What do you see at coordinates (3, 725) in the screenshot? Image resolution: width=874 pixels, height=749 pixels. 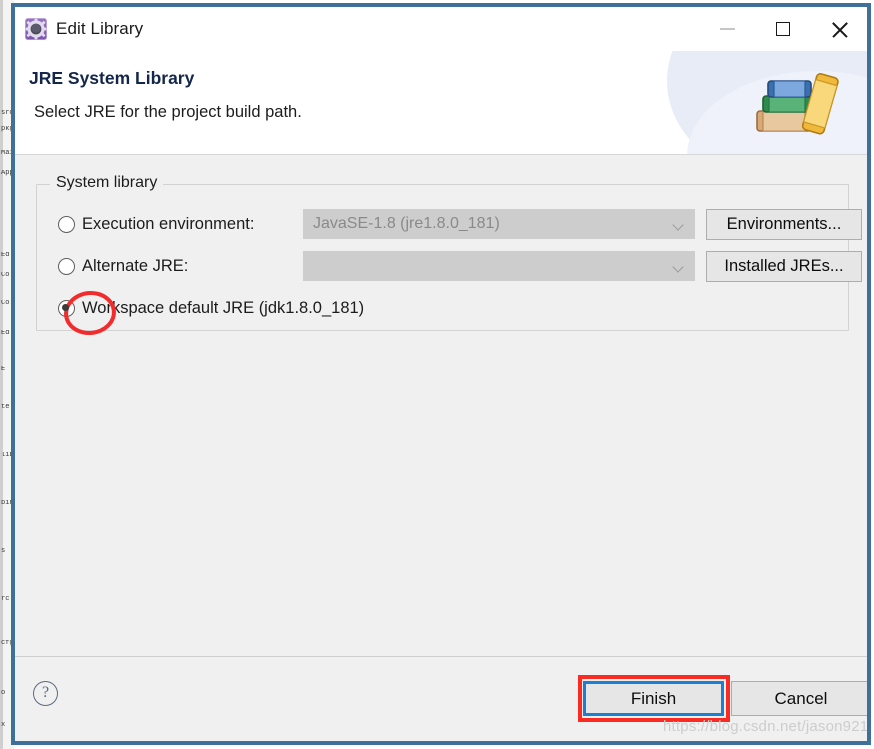 I see `backdrop-line: x` at bounding box center [3, 725].